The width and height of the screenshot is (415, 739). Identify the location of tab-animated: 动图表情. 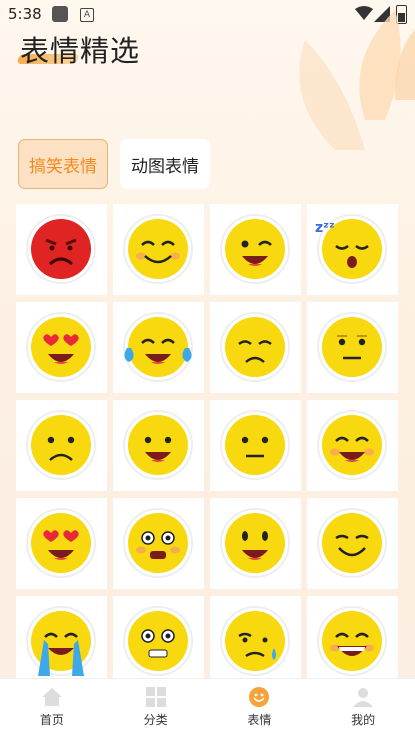
(165, 164).